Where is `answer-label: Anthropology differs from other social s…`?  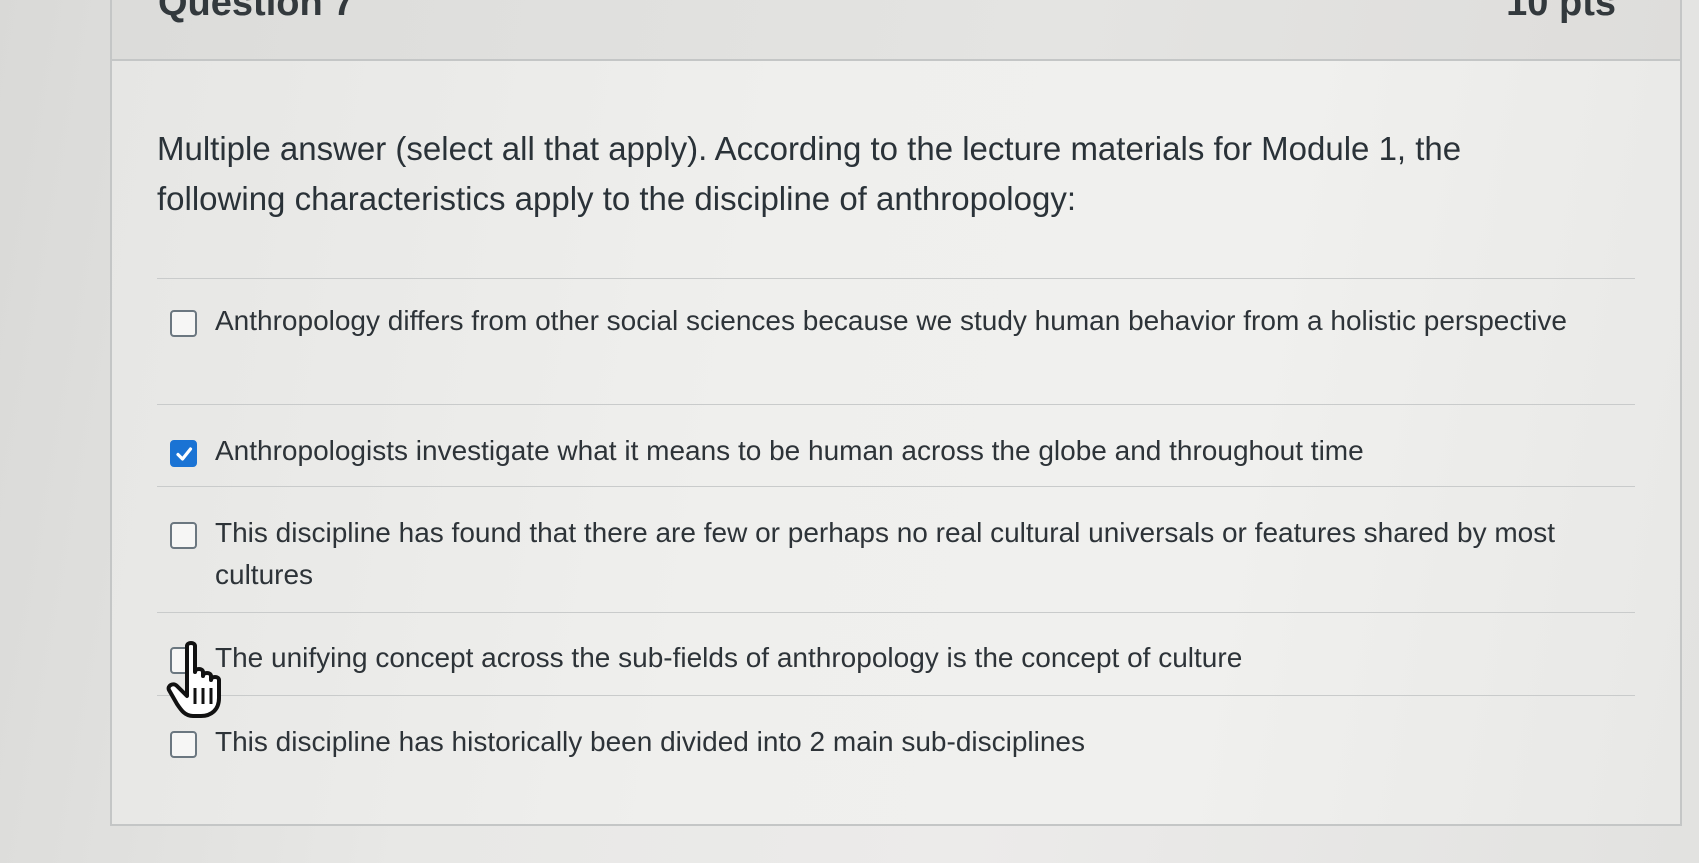 answer-label: Anthropology differs from other social s… is located at coordinates (905, 321).